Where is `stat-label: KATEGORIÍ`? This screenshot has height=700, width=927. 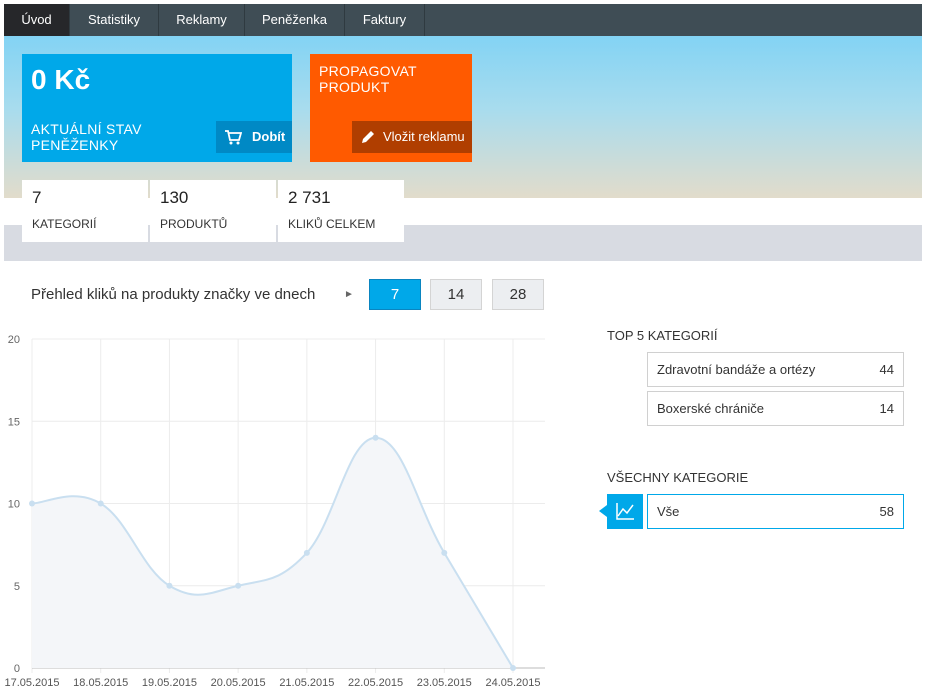
stat-label: KATEGORIÍ is located at coordinates (64, 224).